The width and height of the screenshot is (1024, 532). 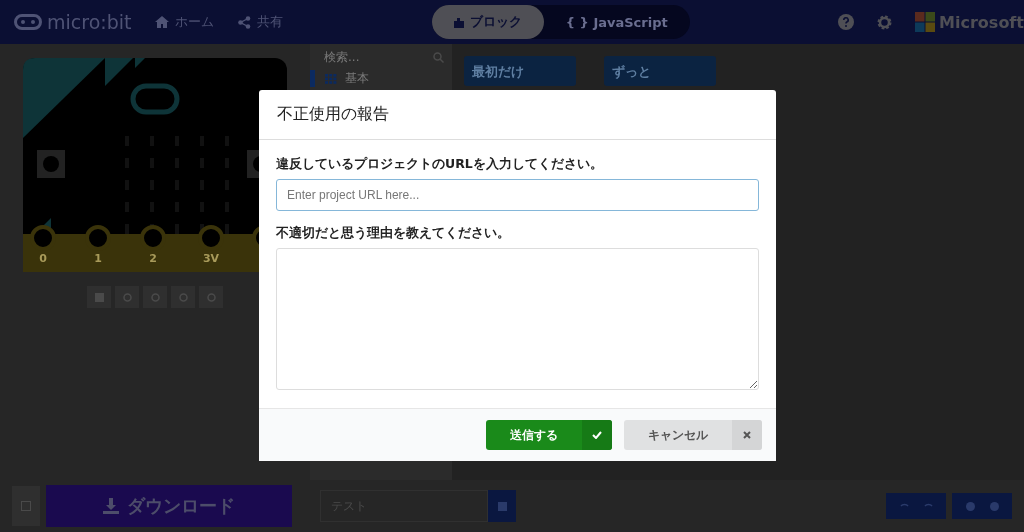 What do you see at coordinates (994, 506) in the screenshot?
I see `zoom-out-icon` at bounding box center [994, 506].